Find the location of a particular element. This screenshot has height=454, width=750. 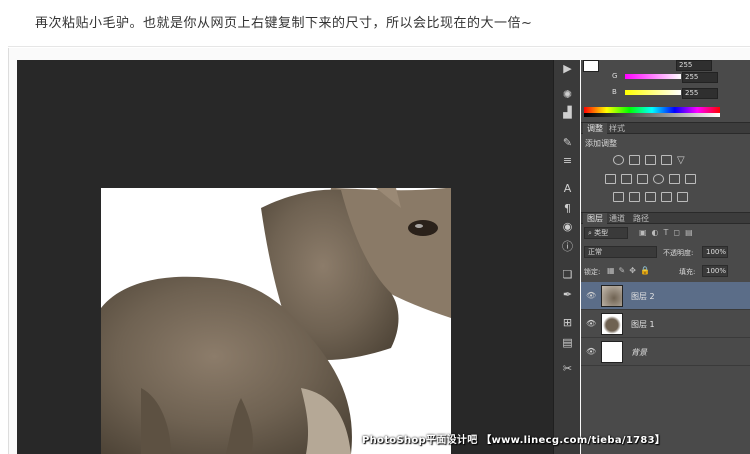

kind-filter-label: 类型 is located at coordinates (601, 233).